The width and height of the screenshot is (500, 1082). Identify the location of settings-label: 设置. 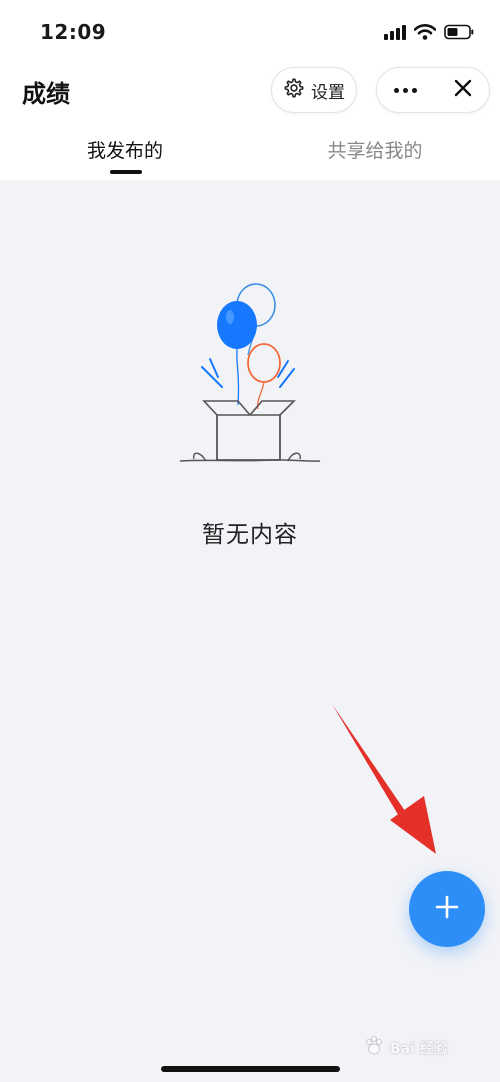
(328, 92).